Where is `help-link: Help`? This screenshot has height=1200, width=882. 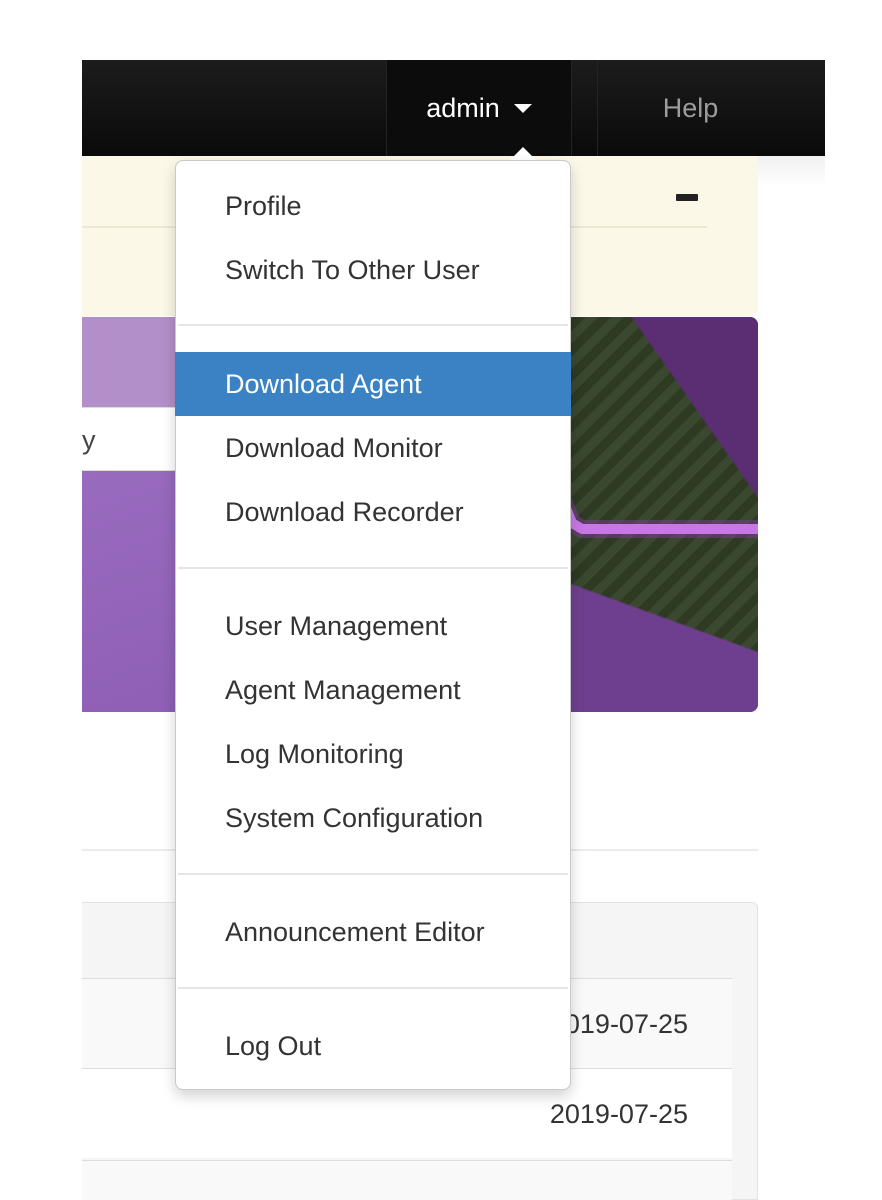
help-link: Help is located at coordinates (690, 108).